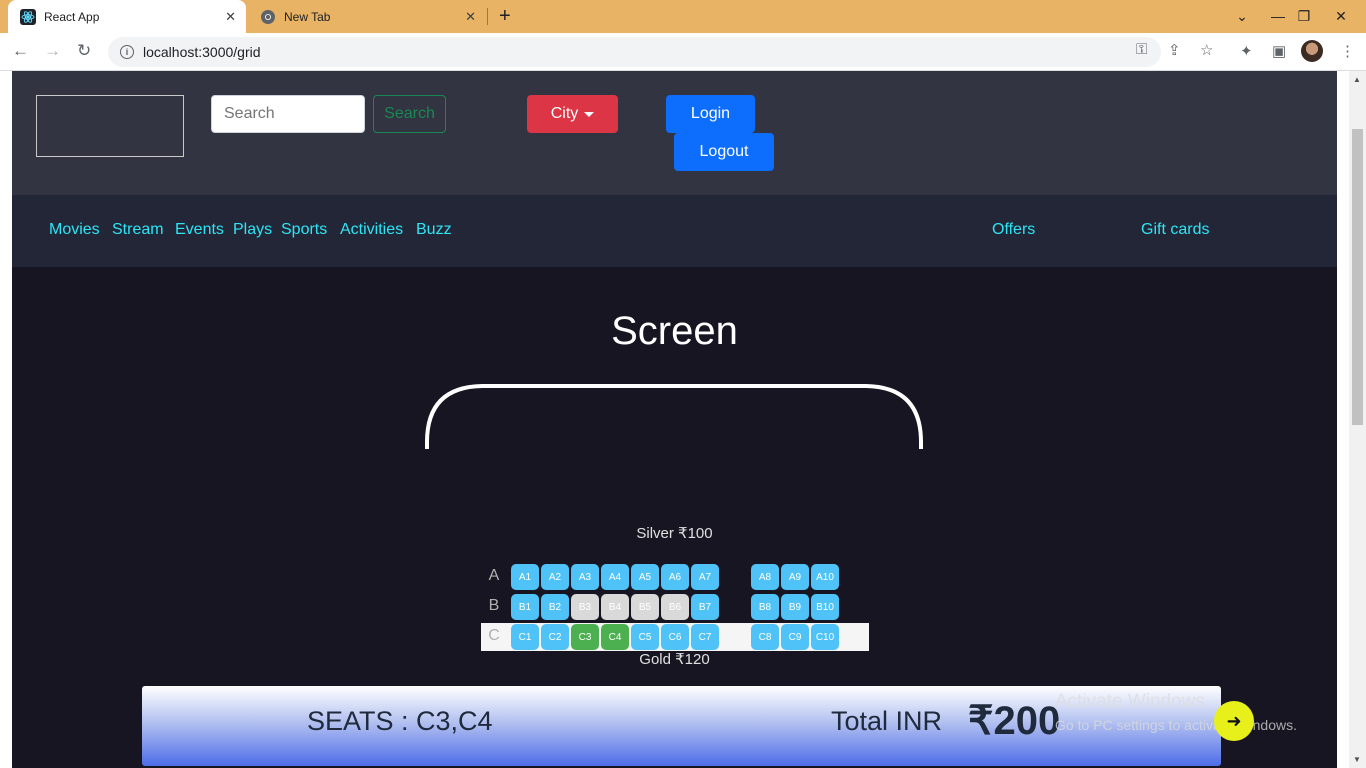 This screenshot has height=768, width=1366. Describe the element at coordinates (268, 17) in the screenshot. I see `chrome-icon` at that location.